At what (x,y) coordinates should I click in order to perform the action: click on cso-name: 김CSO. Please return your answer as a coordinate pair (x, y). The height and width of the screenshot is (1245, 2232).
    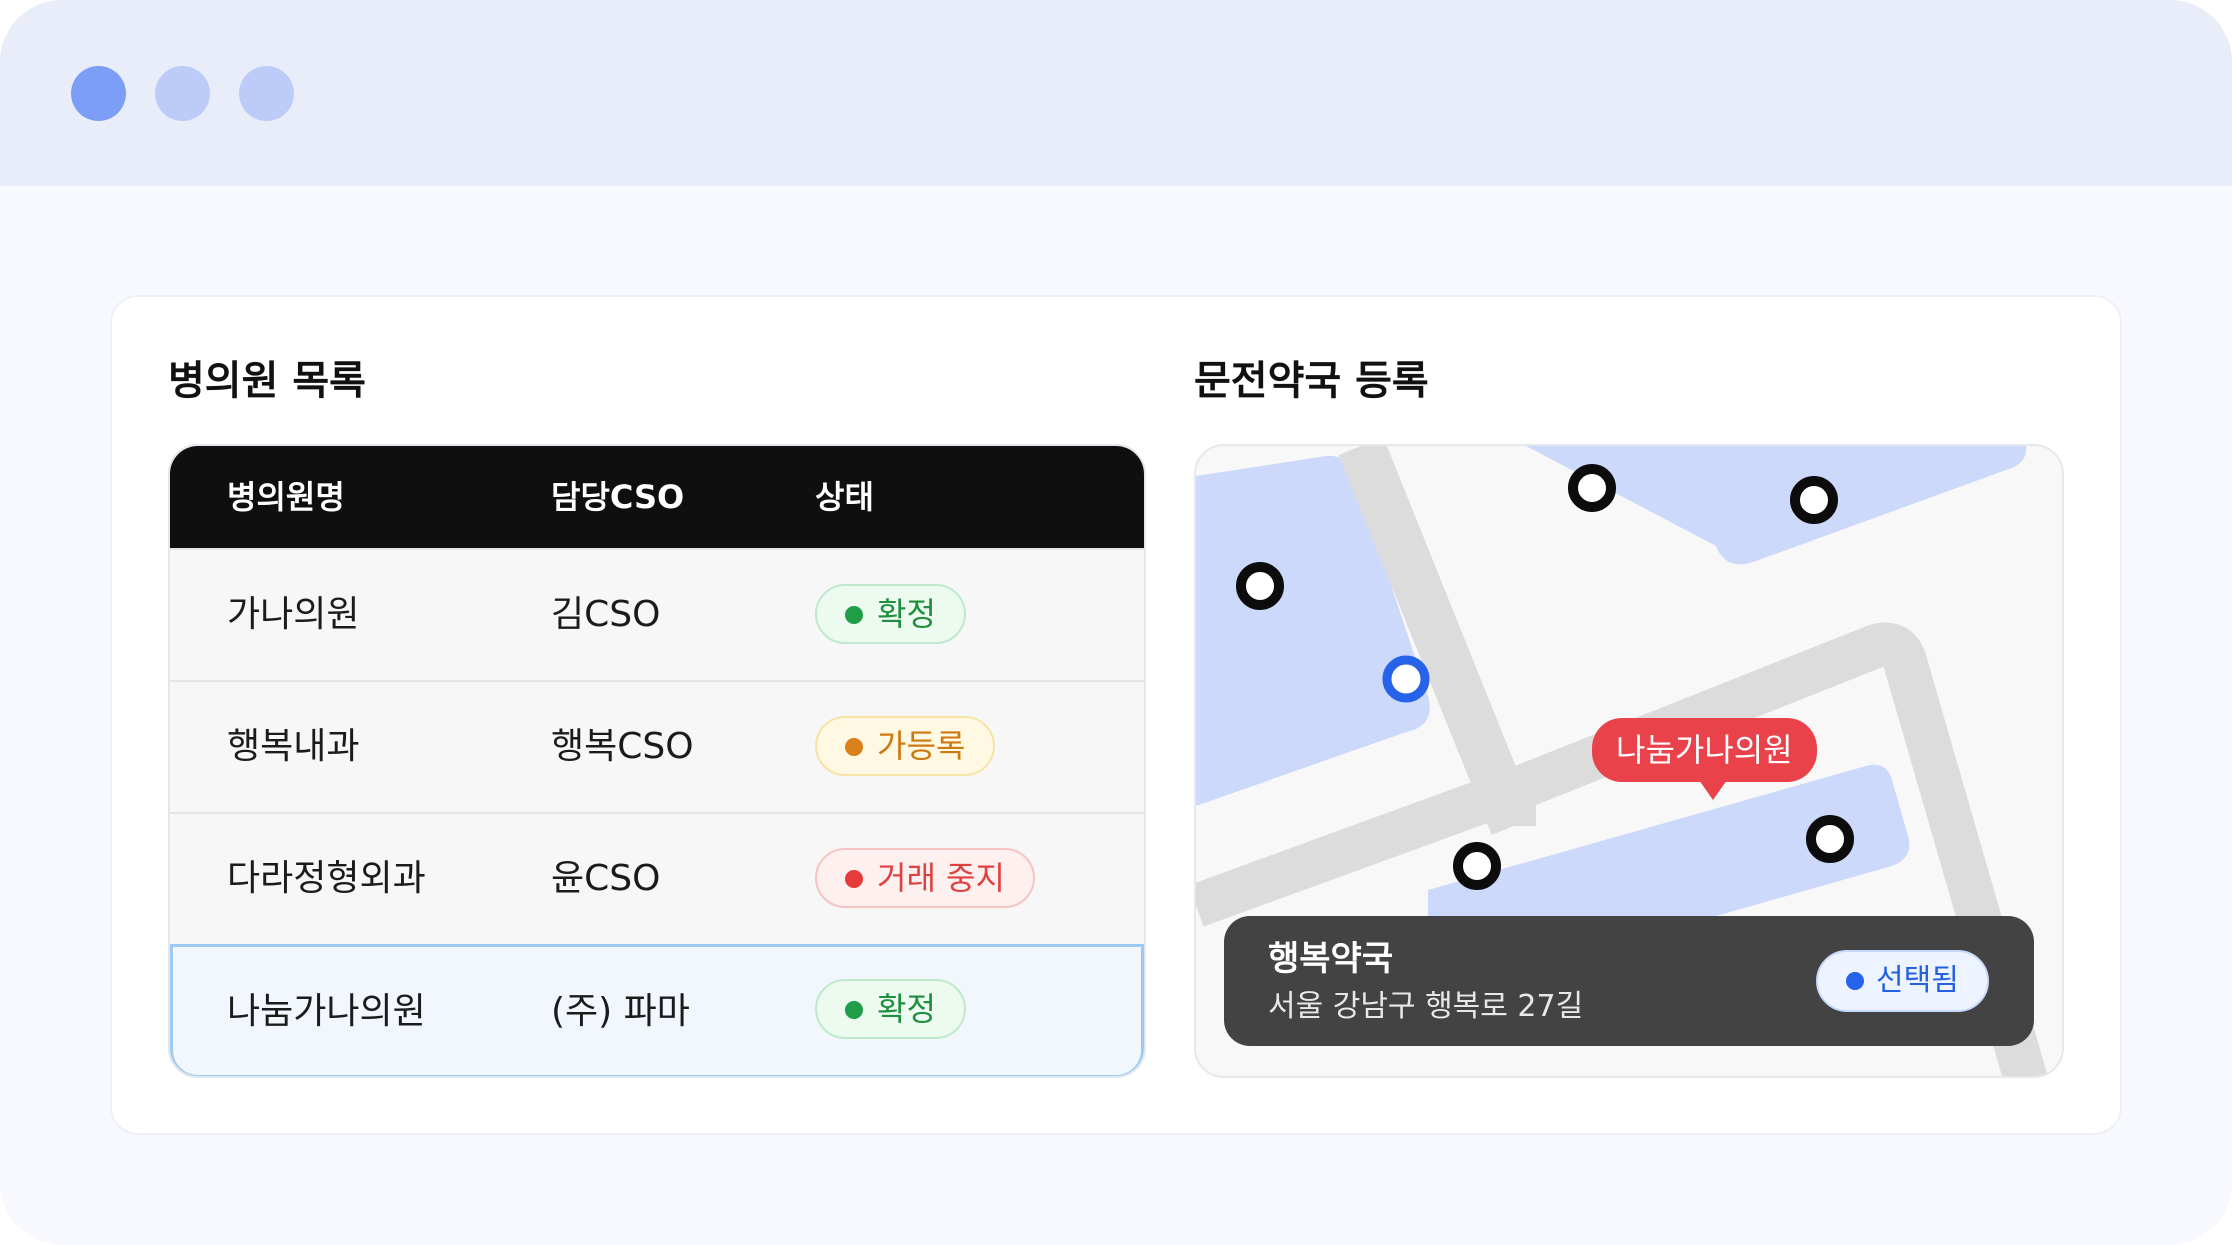
    Looking at the image, I should click on (606, 614).